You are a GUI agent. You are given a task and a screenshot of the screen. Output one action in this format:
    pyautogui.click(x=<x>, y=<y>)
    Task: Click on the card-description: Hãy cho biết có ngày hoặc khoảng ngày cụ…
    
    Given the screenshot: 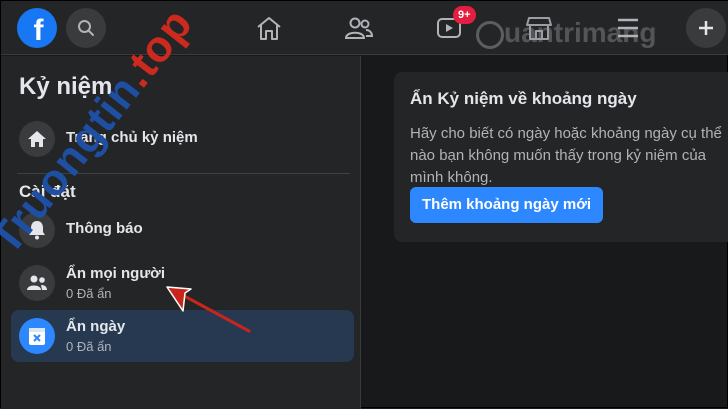 What is the action you would take?
    pyautogui.click(x=566, y=155)
    